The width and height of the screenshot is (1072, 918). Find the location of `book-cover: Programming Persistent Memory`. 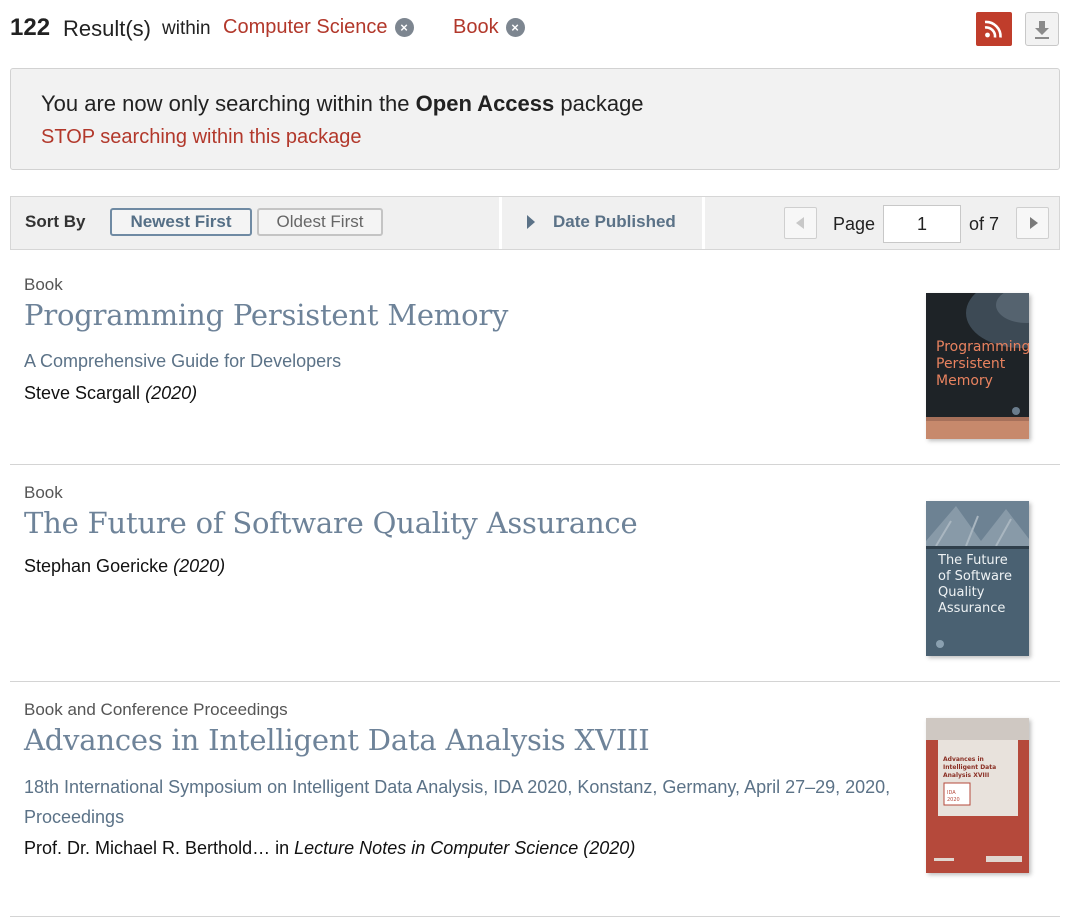

book-cover: Programming Persistent Memory is located at coordinates (977, 366).